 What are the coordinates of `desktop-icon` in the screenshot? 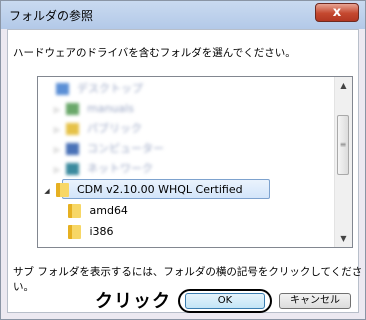 It's located at (62, 89).